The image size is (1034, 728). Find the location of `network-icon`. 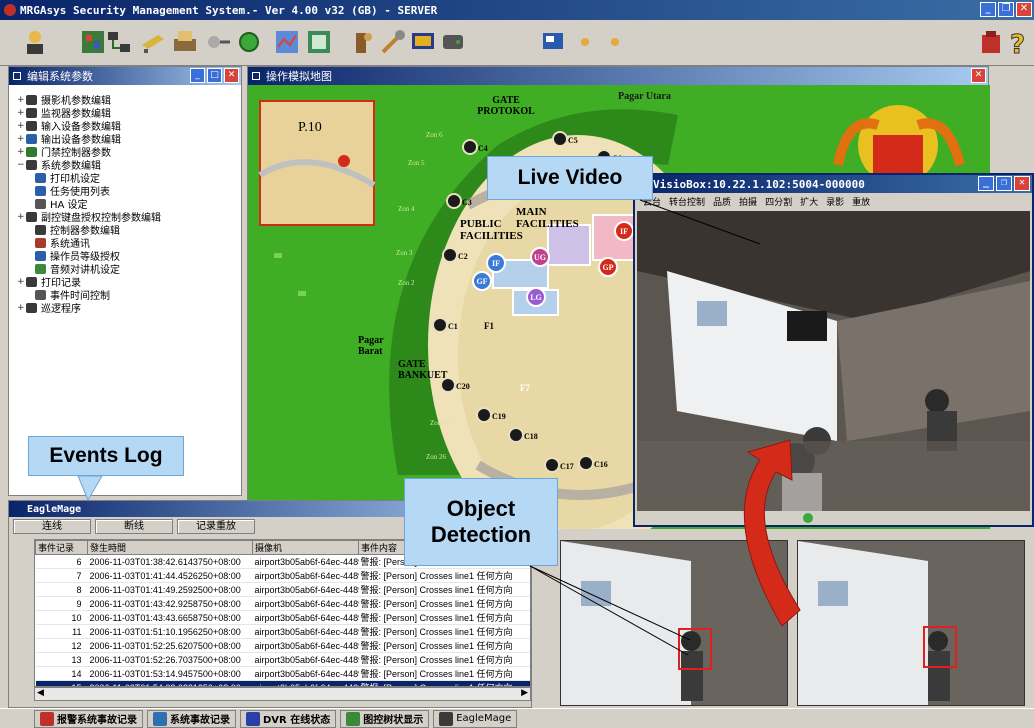

network-icon is located at coordinates (119, 42).